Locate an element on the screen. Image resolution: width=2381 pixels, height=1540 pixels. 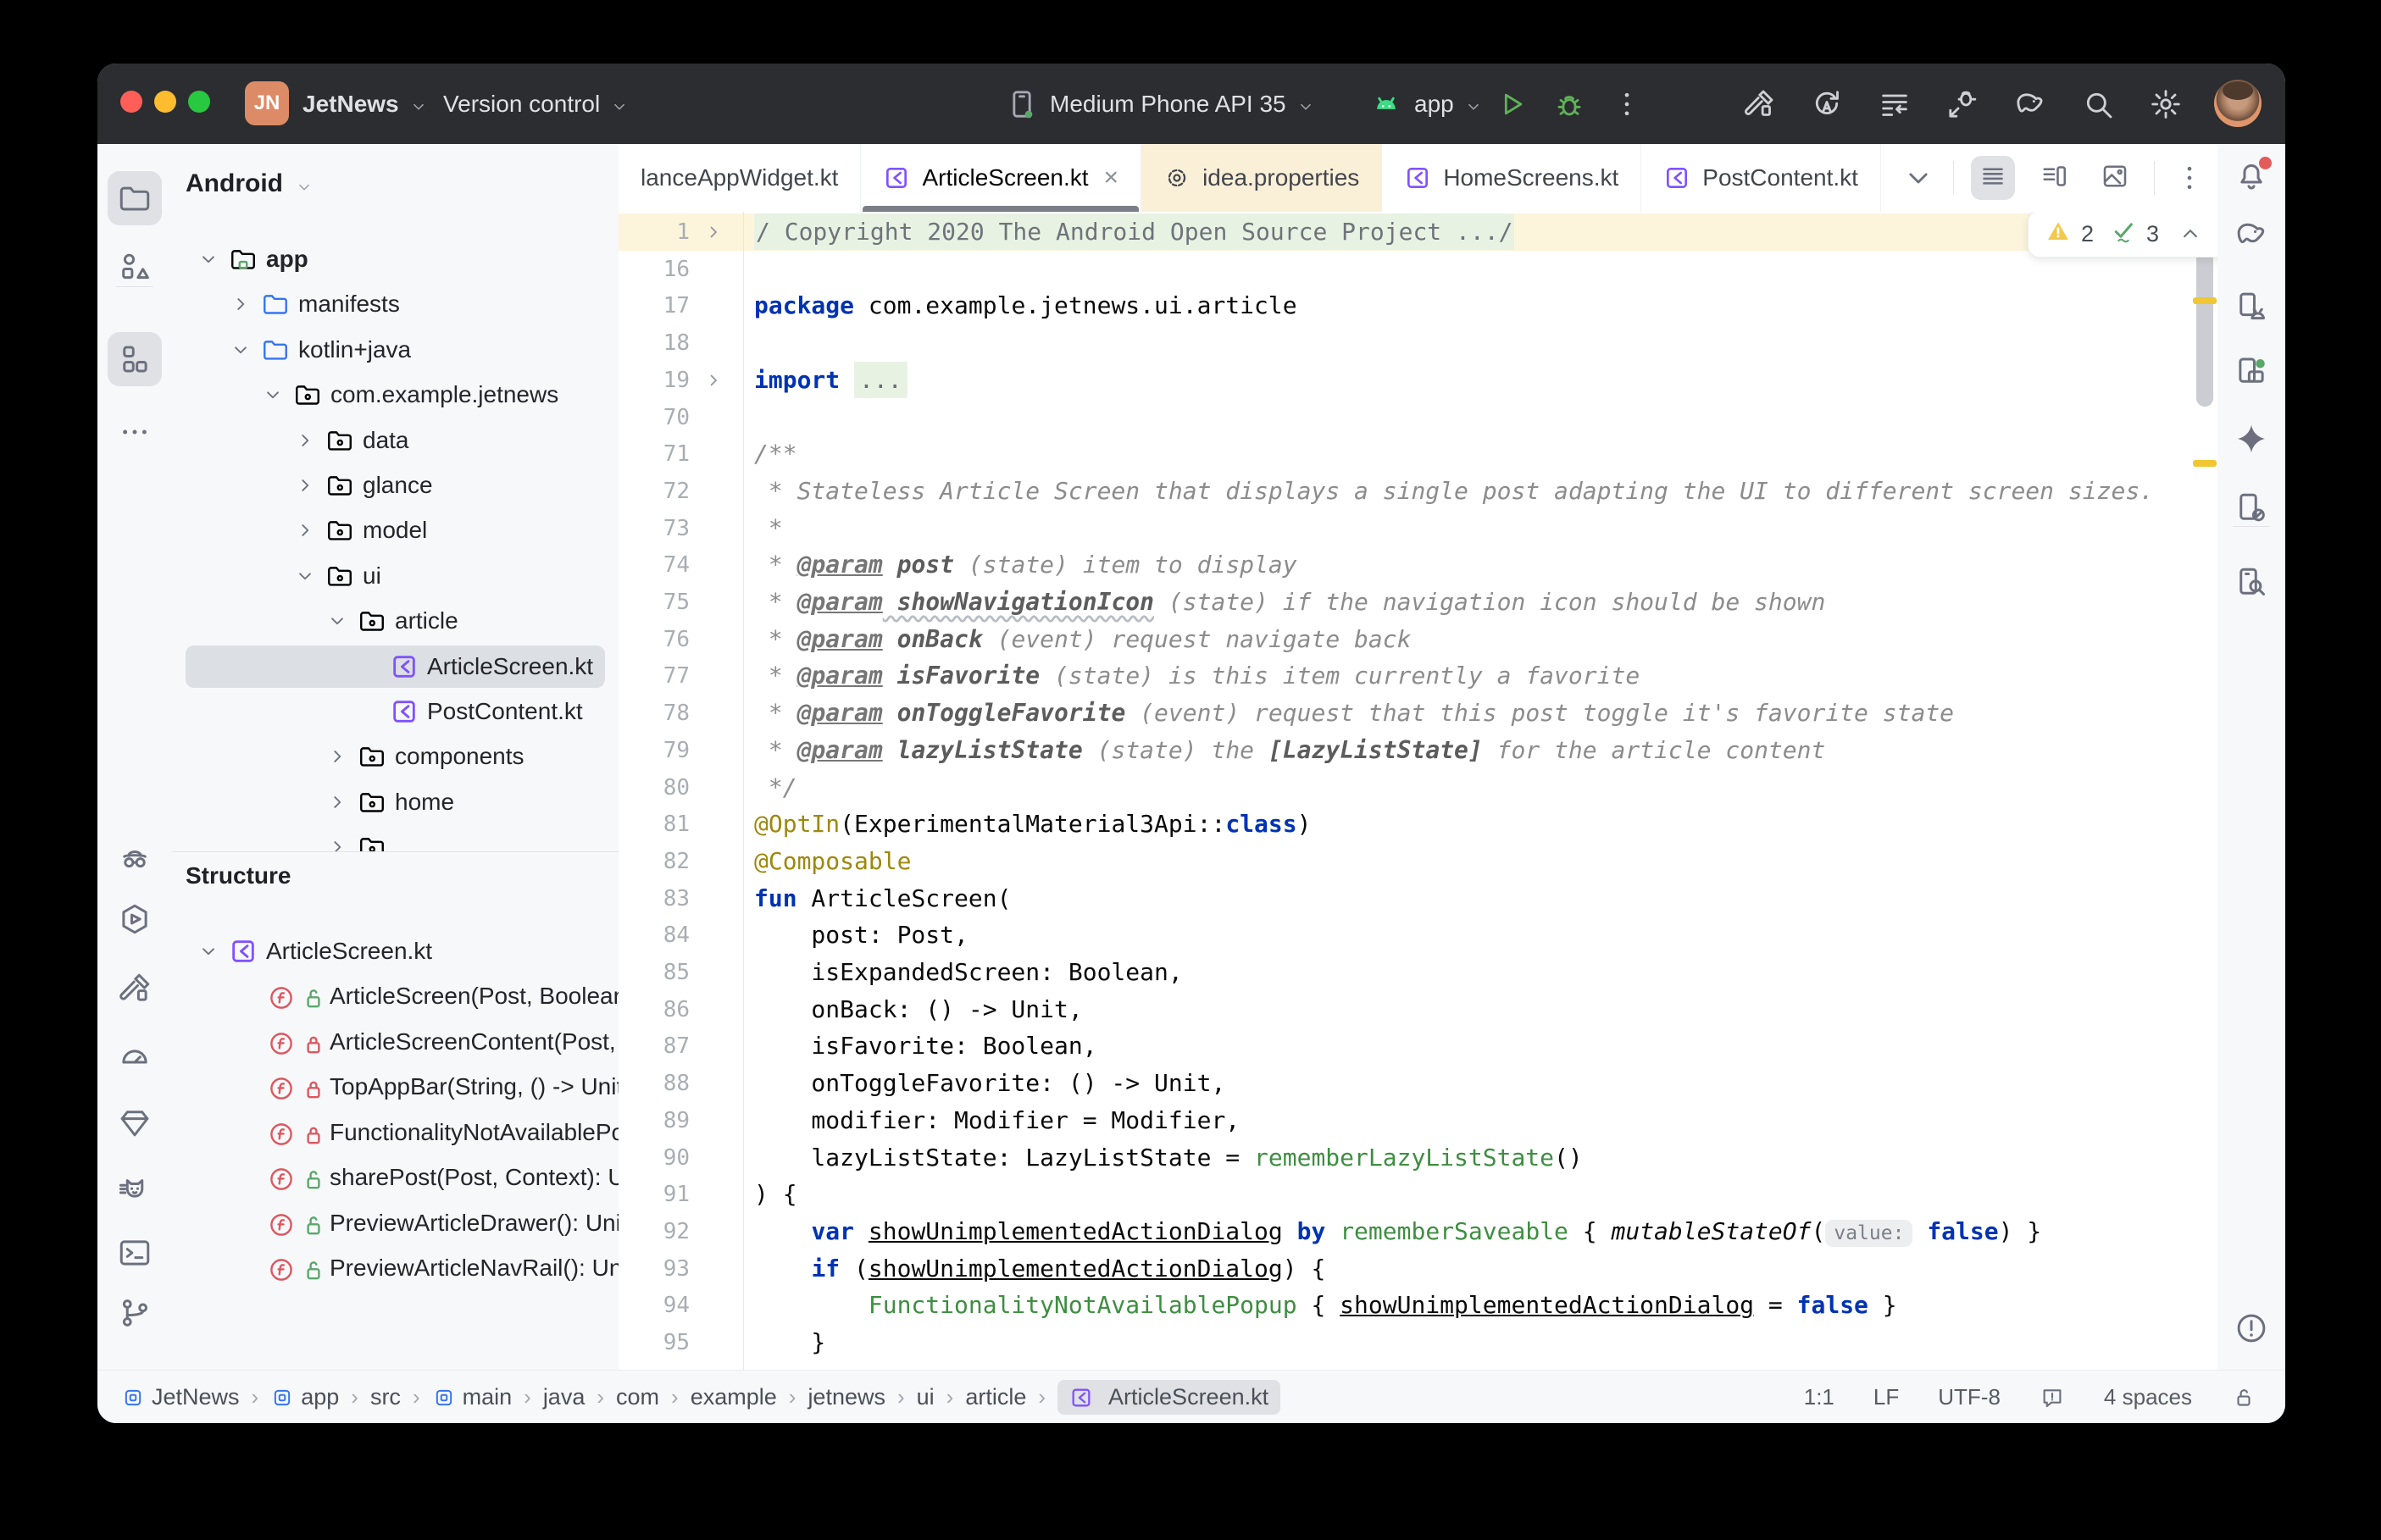
app-quality-insights-tool-button is located at coordinates (135, 857).